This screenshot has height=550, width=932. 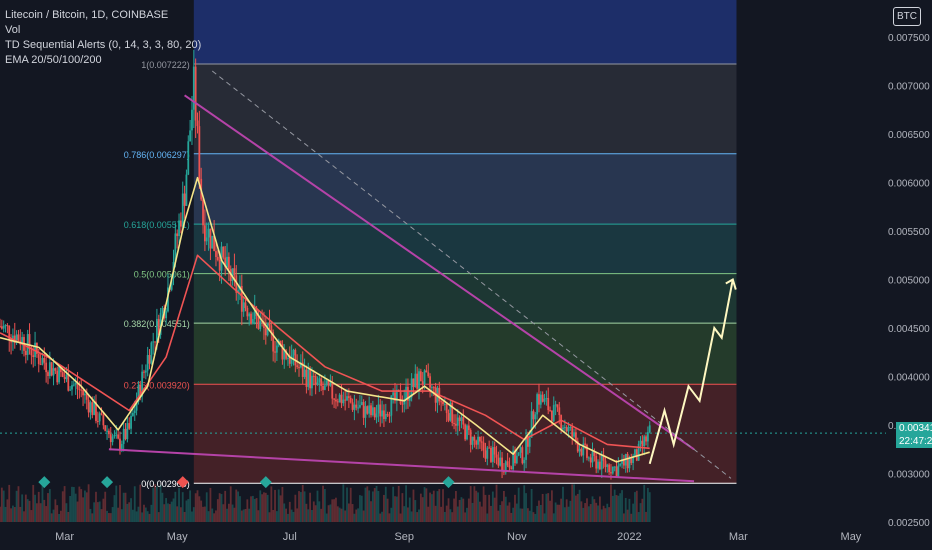 What do you see at coordinates (458, 537) in the screenshot?
I see `time-axis: Mar May Jul Sep Nov 2022 Mar May` at bounding box center [458, 537].